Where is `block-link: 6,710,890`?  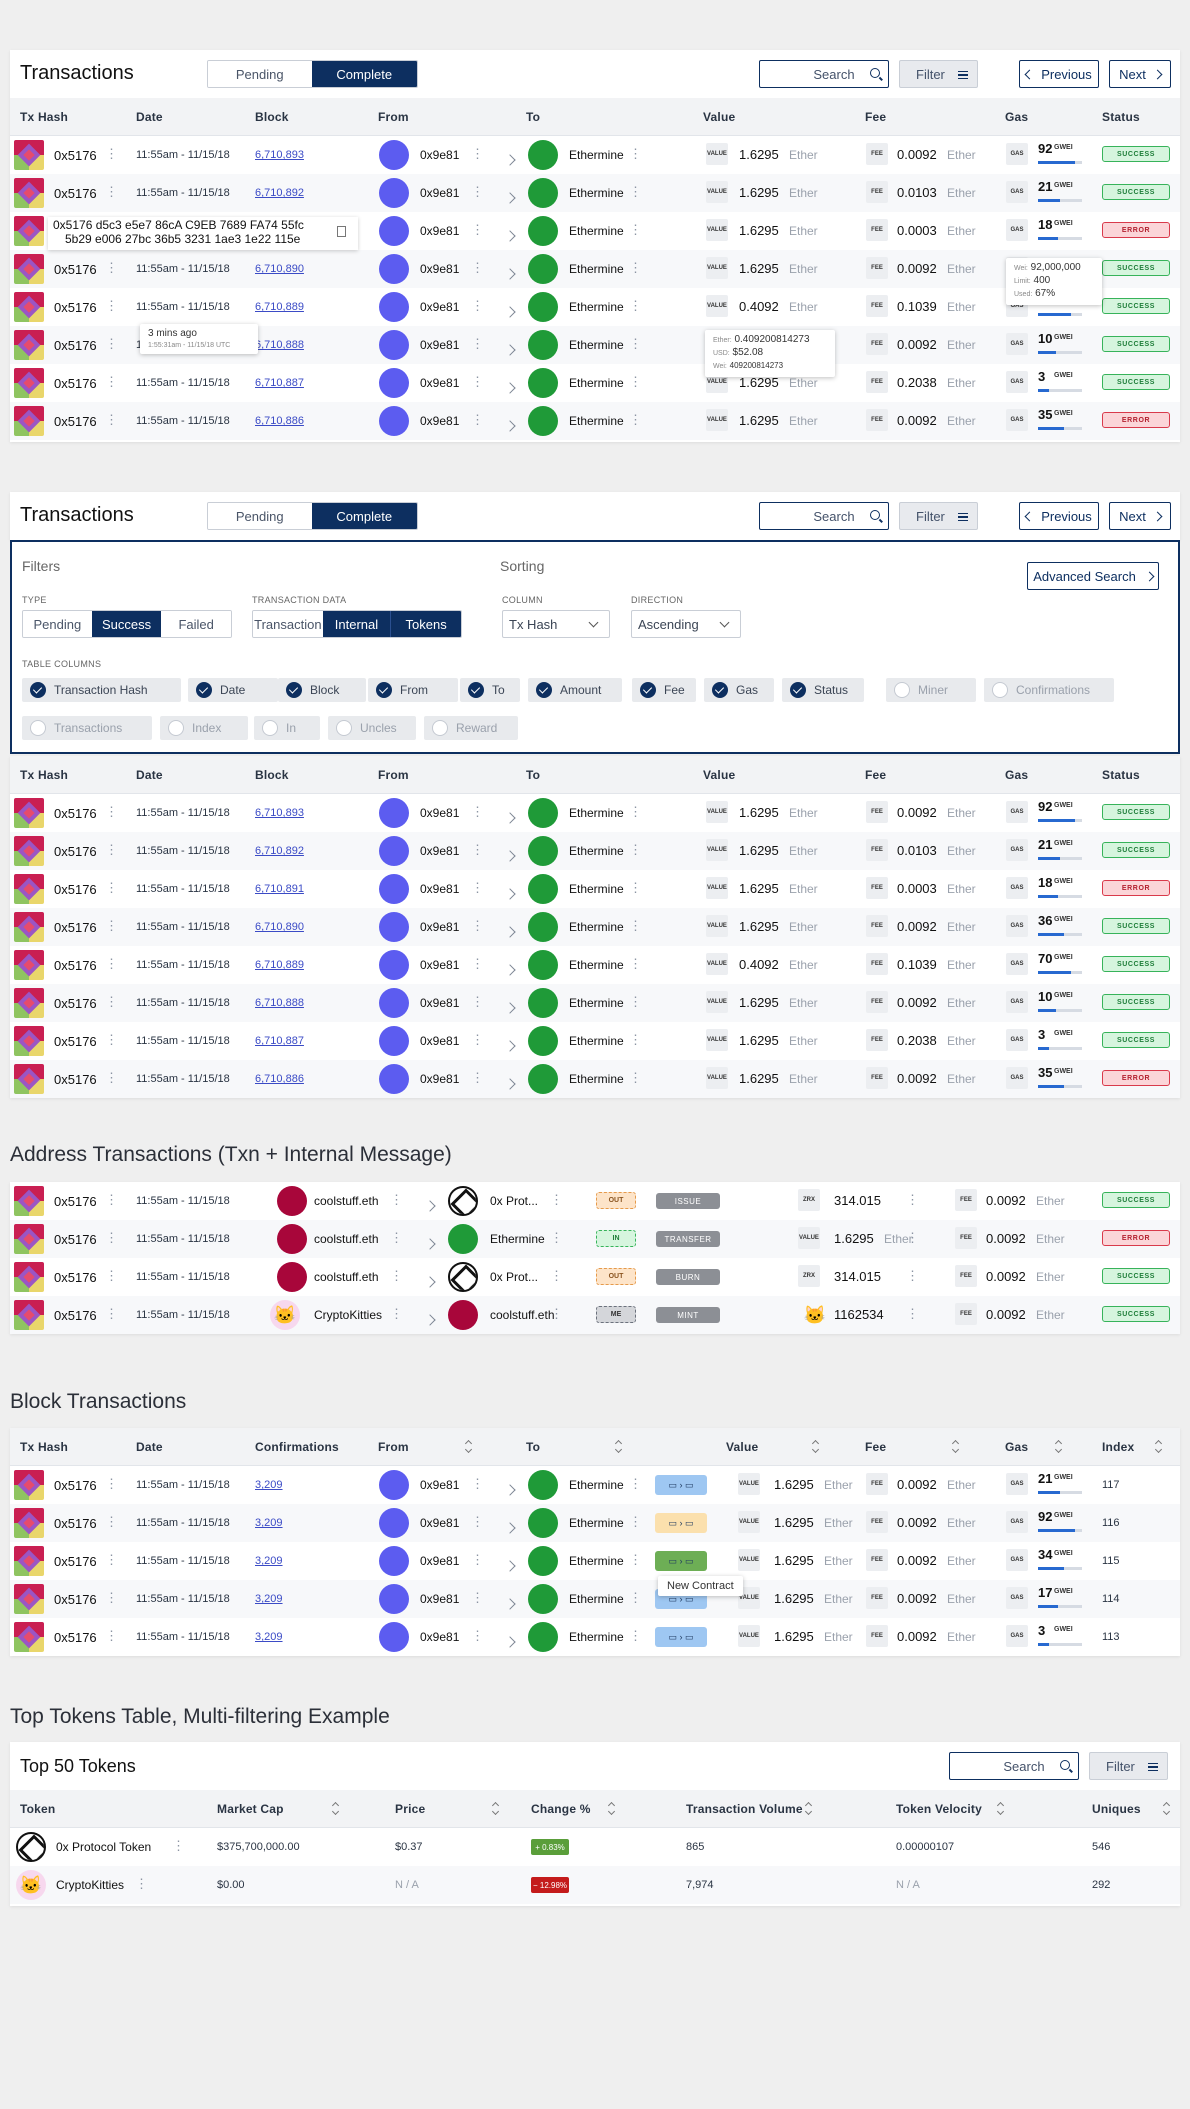 block-link: 6,710,890 is located at coordinates (279, 927).